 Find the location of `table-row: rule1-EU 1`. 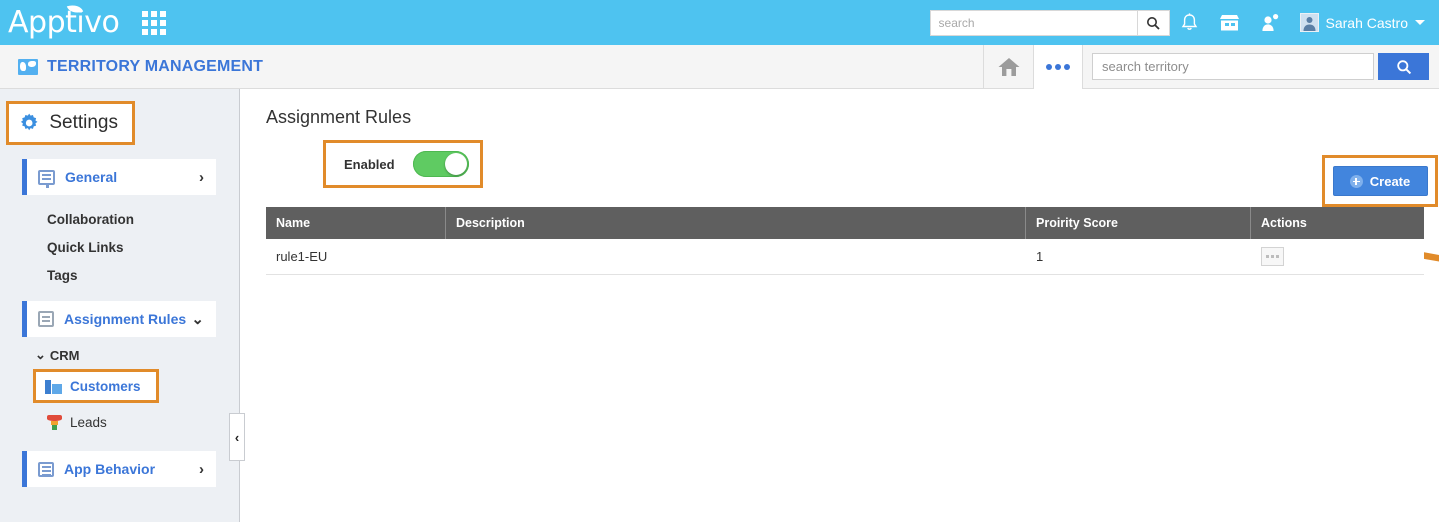

table-row: rule1-EU 1 is located at coordinates (845, 257).